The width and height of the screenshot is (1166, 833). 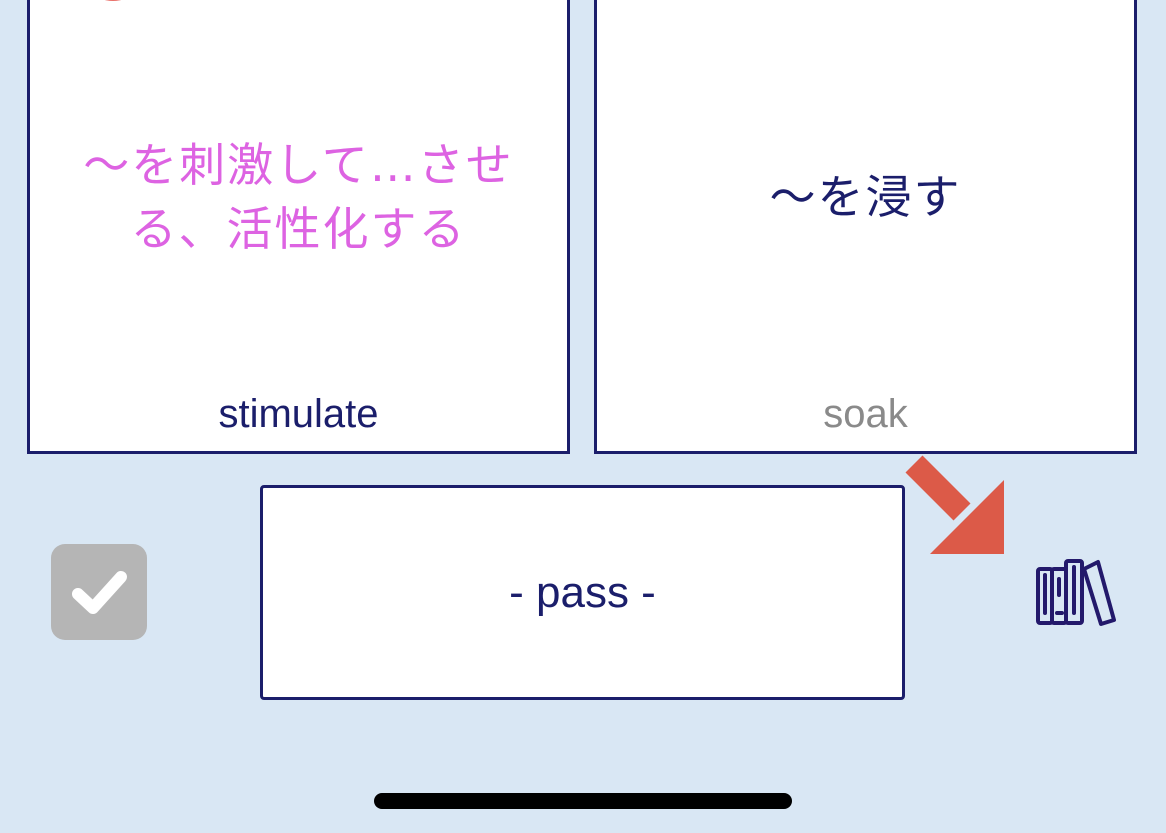 What do you see at coordinates (113, 0) in the screenshot?
I see `status-badge` at bounding box center [113, 0].